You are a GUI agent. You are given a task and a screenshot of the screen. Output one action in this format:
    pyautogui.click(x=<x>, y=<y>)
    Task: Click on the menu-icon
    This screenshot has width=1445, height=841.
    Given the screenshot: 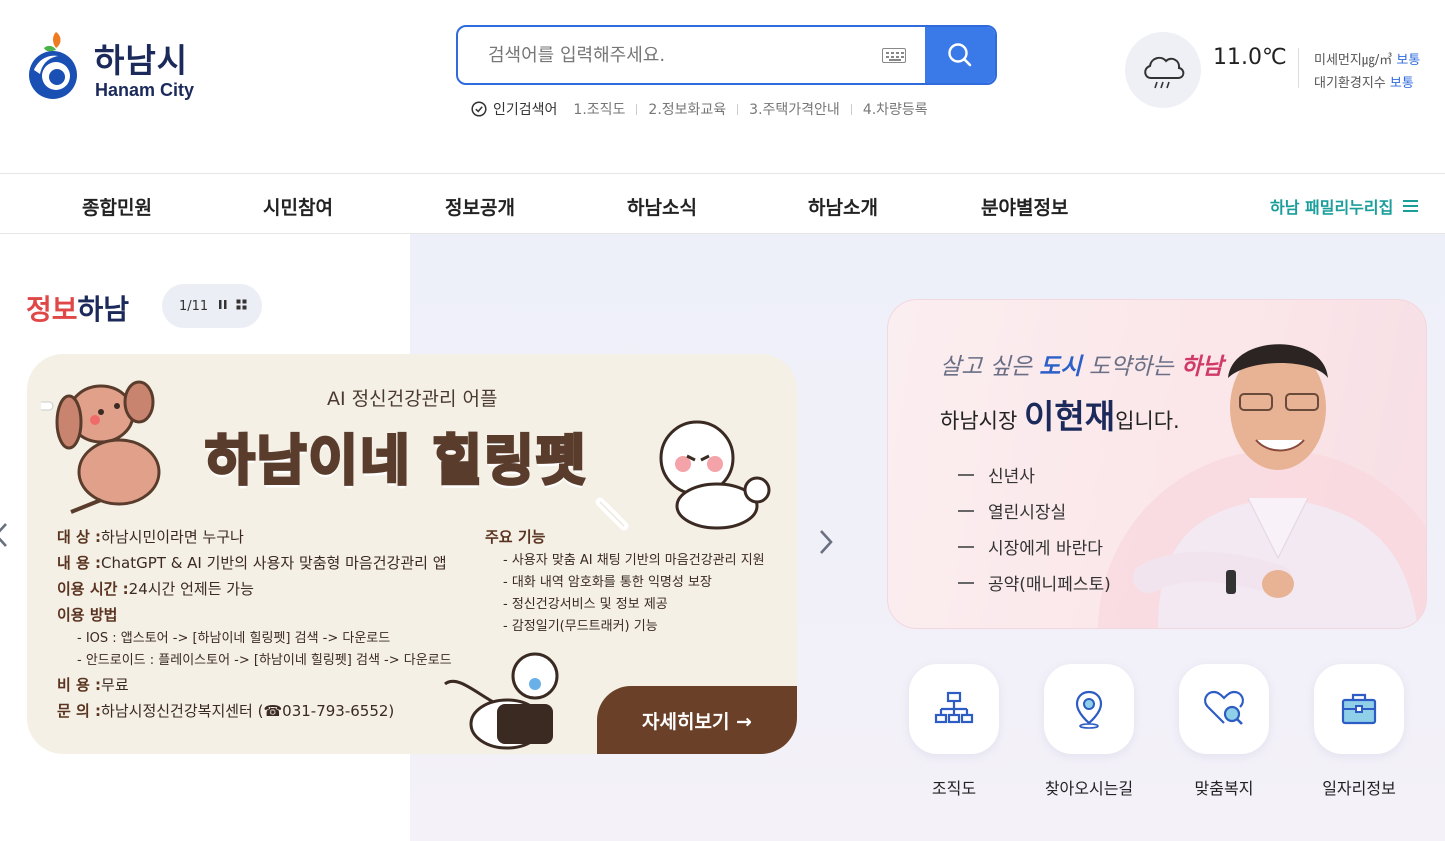 What is the action you would take?
    pyautogui.click(x=1411, y=206)
    